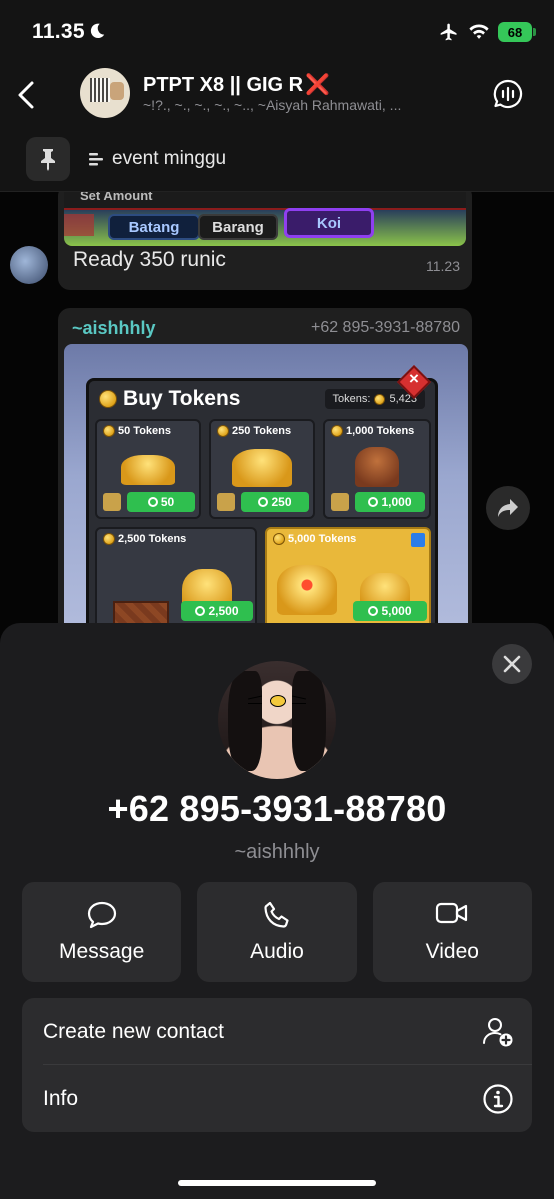 Image resolution: width=554 pixels, height=1199 pixels. I want to click on cross-mark-icon: ❌, so click(318, 85).